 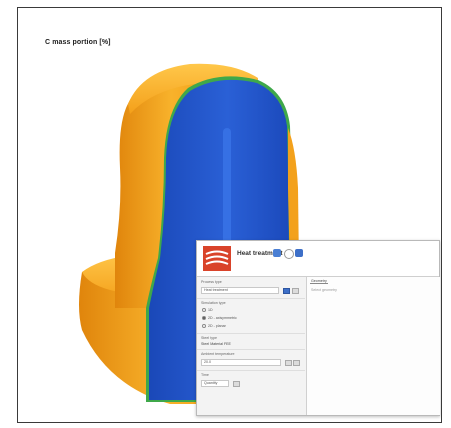 I want to click on temperature-input: 20.0, so click(x=241, y=362).